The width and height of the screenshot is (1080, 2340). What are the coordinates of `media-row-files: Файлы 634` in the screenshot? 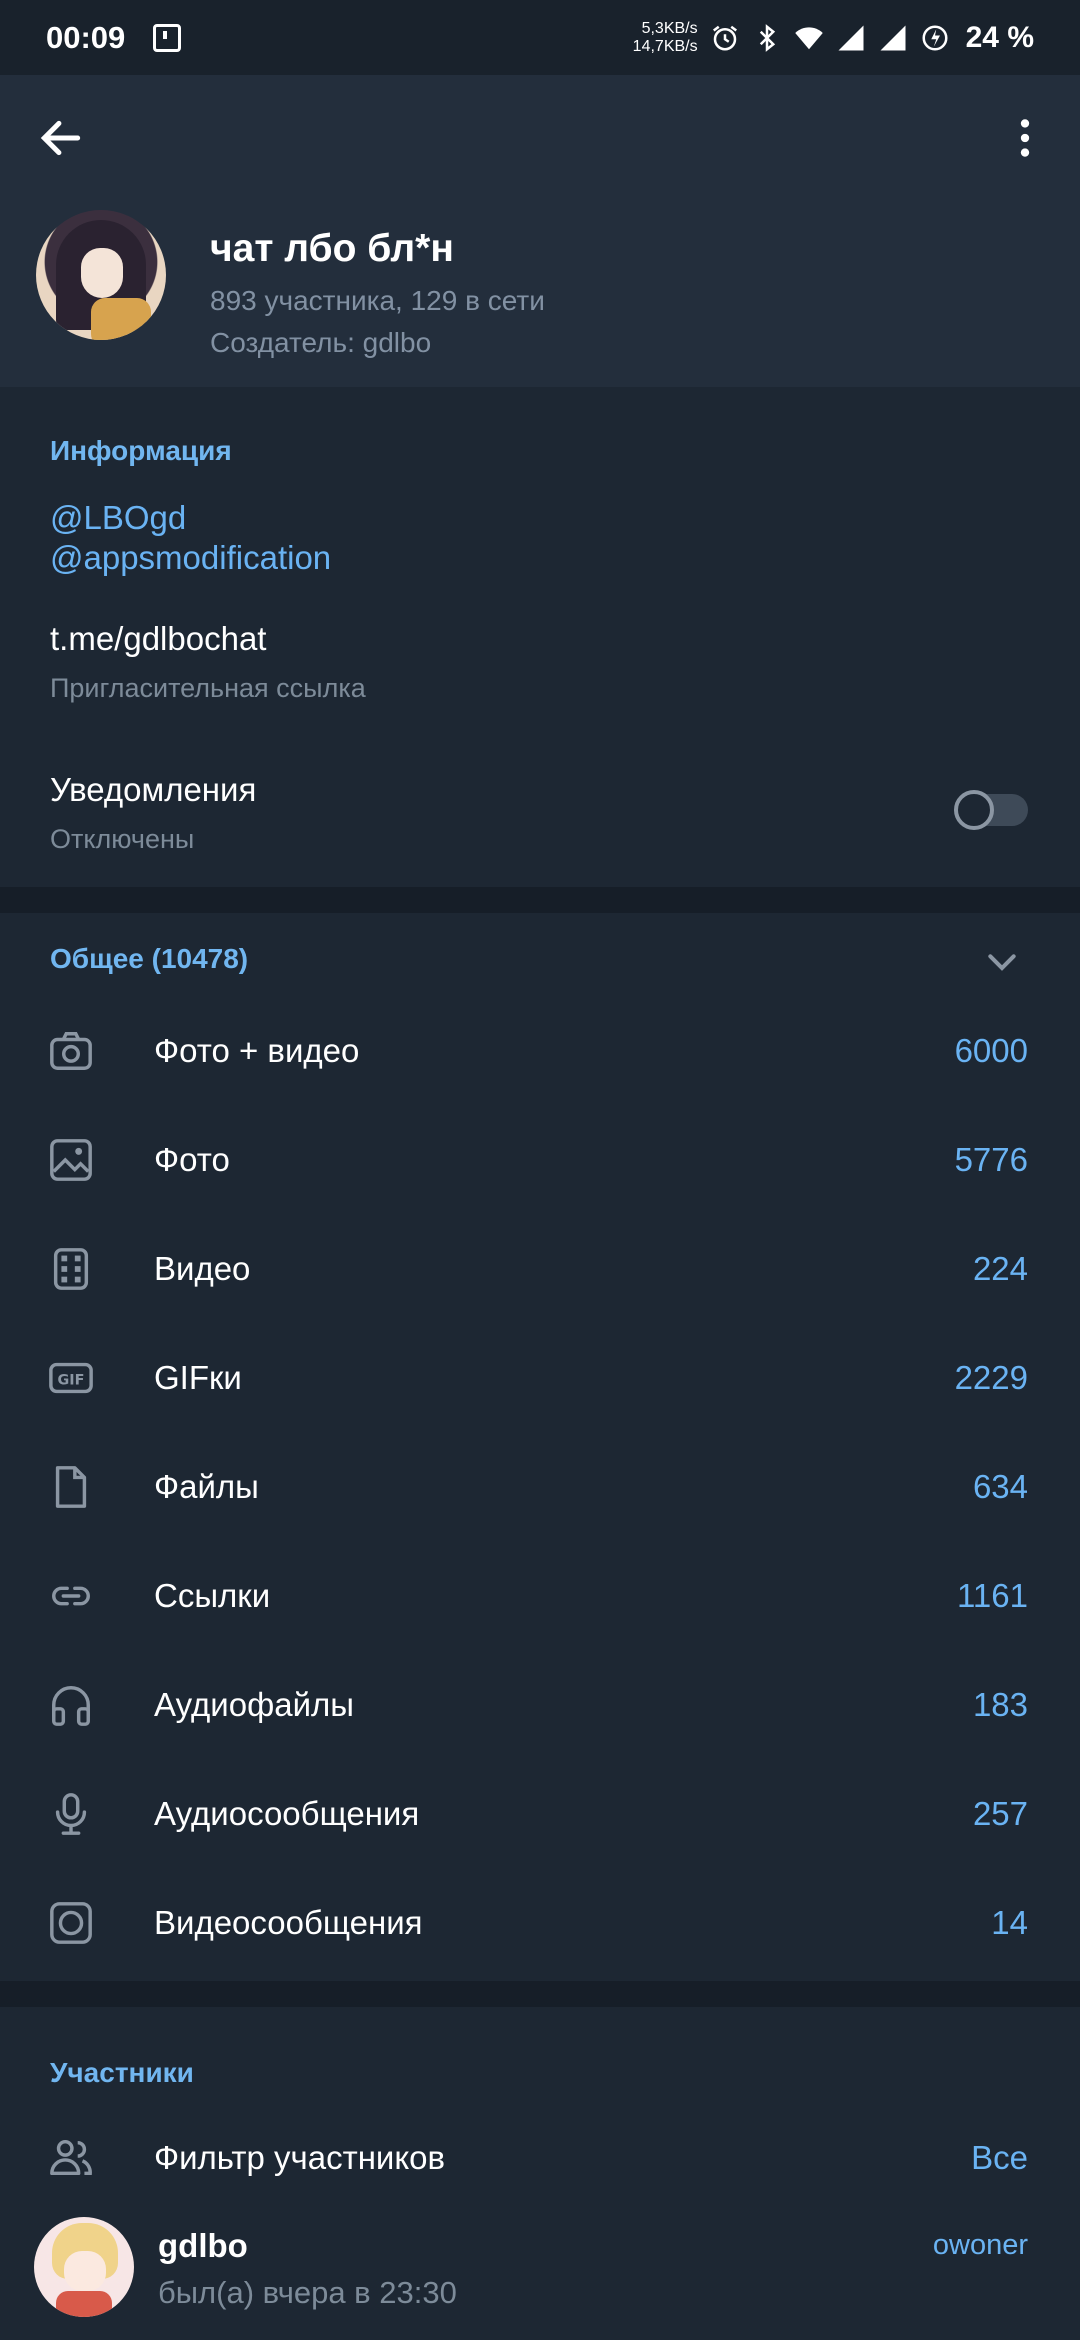 It's located at (540, 1486).